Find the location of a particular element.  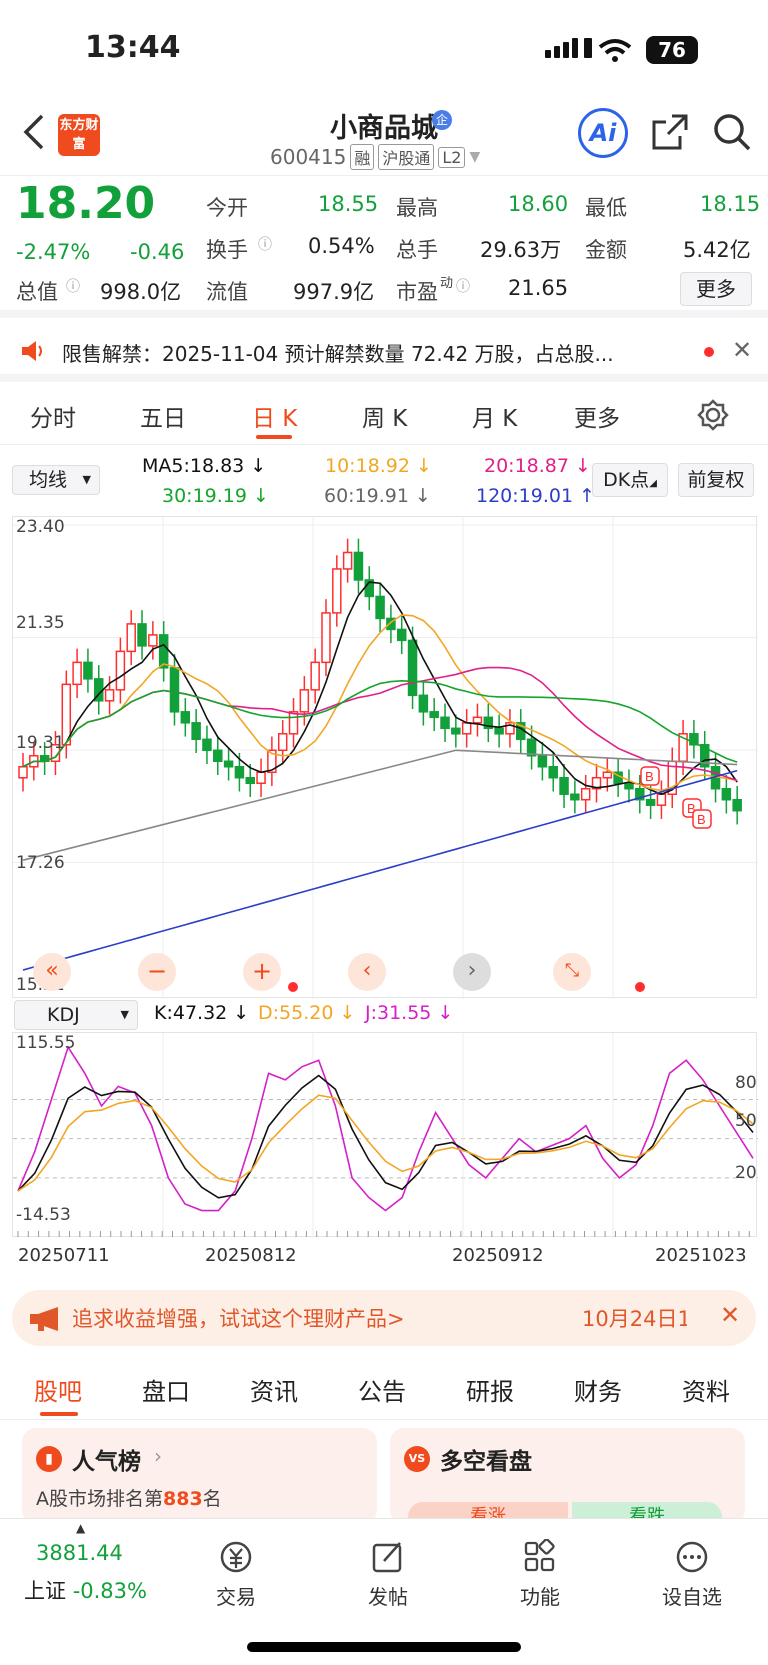

fullscreen-icon: ⤡ is located at coordinates (572, 972).